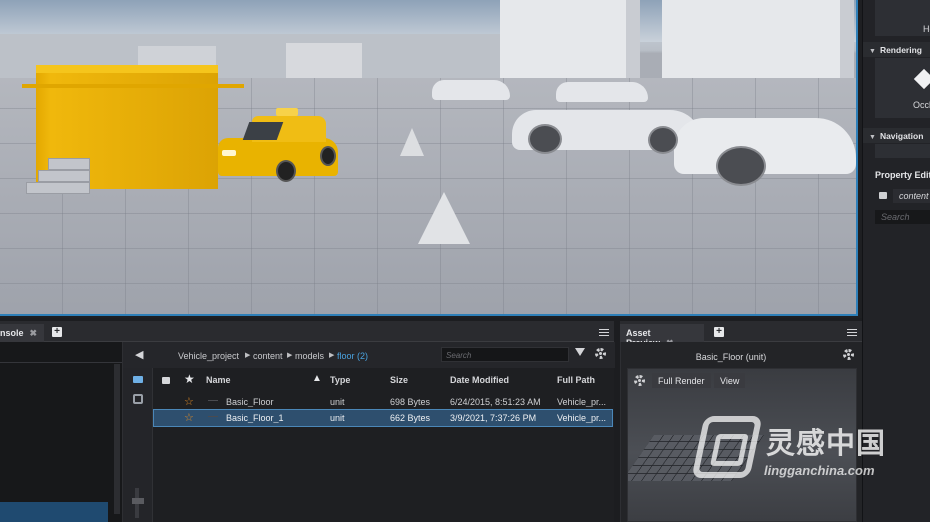 This screenshot has height=522, width=930. What do you see at coordinates (229, 153) in the screenshot?
I see `taxi-headlight` at bounding box center [229, 153].